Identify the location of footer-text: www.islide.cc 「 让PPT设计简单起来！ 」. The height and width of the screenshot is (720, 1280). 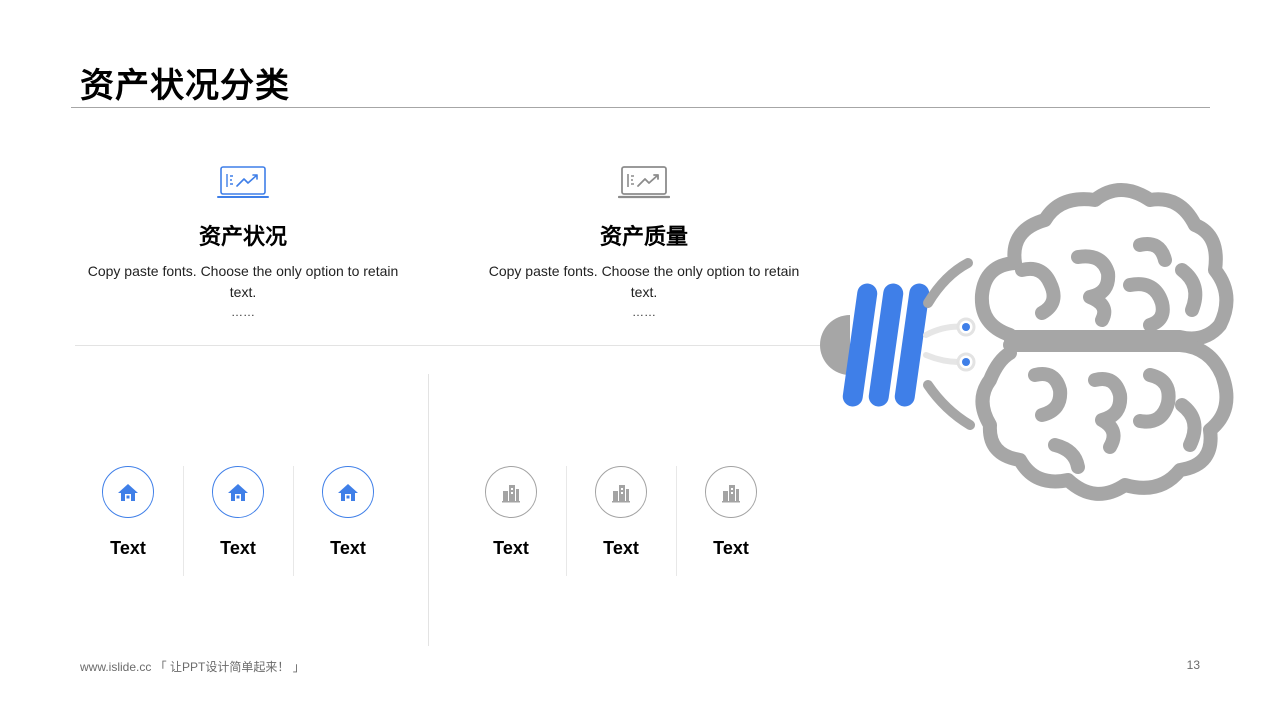
(192, 667).